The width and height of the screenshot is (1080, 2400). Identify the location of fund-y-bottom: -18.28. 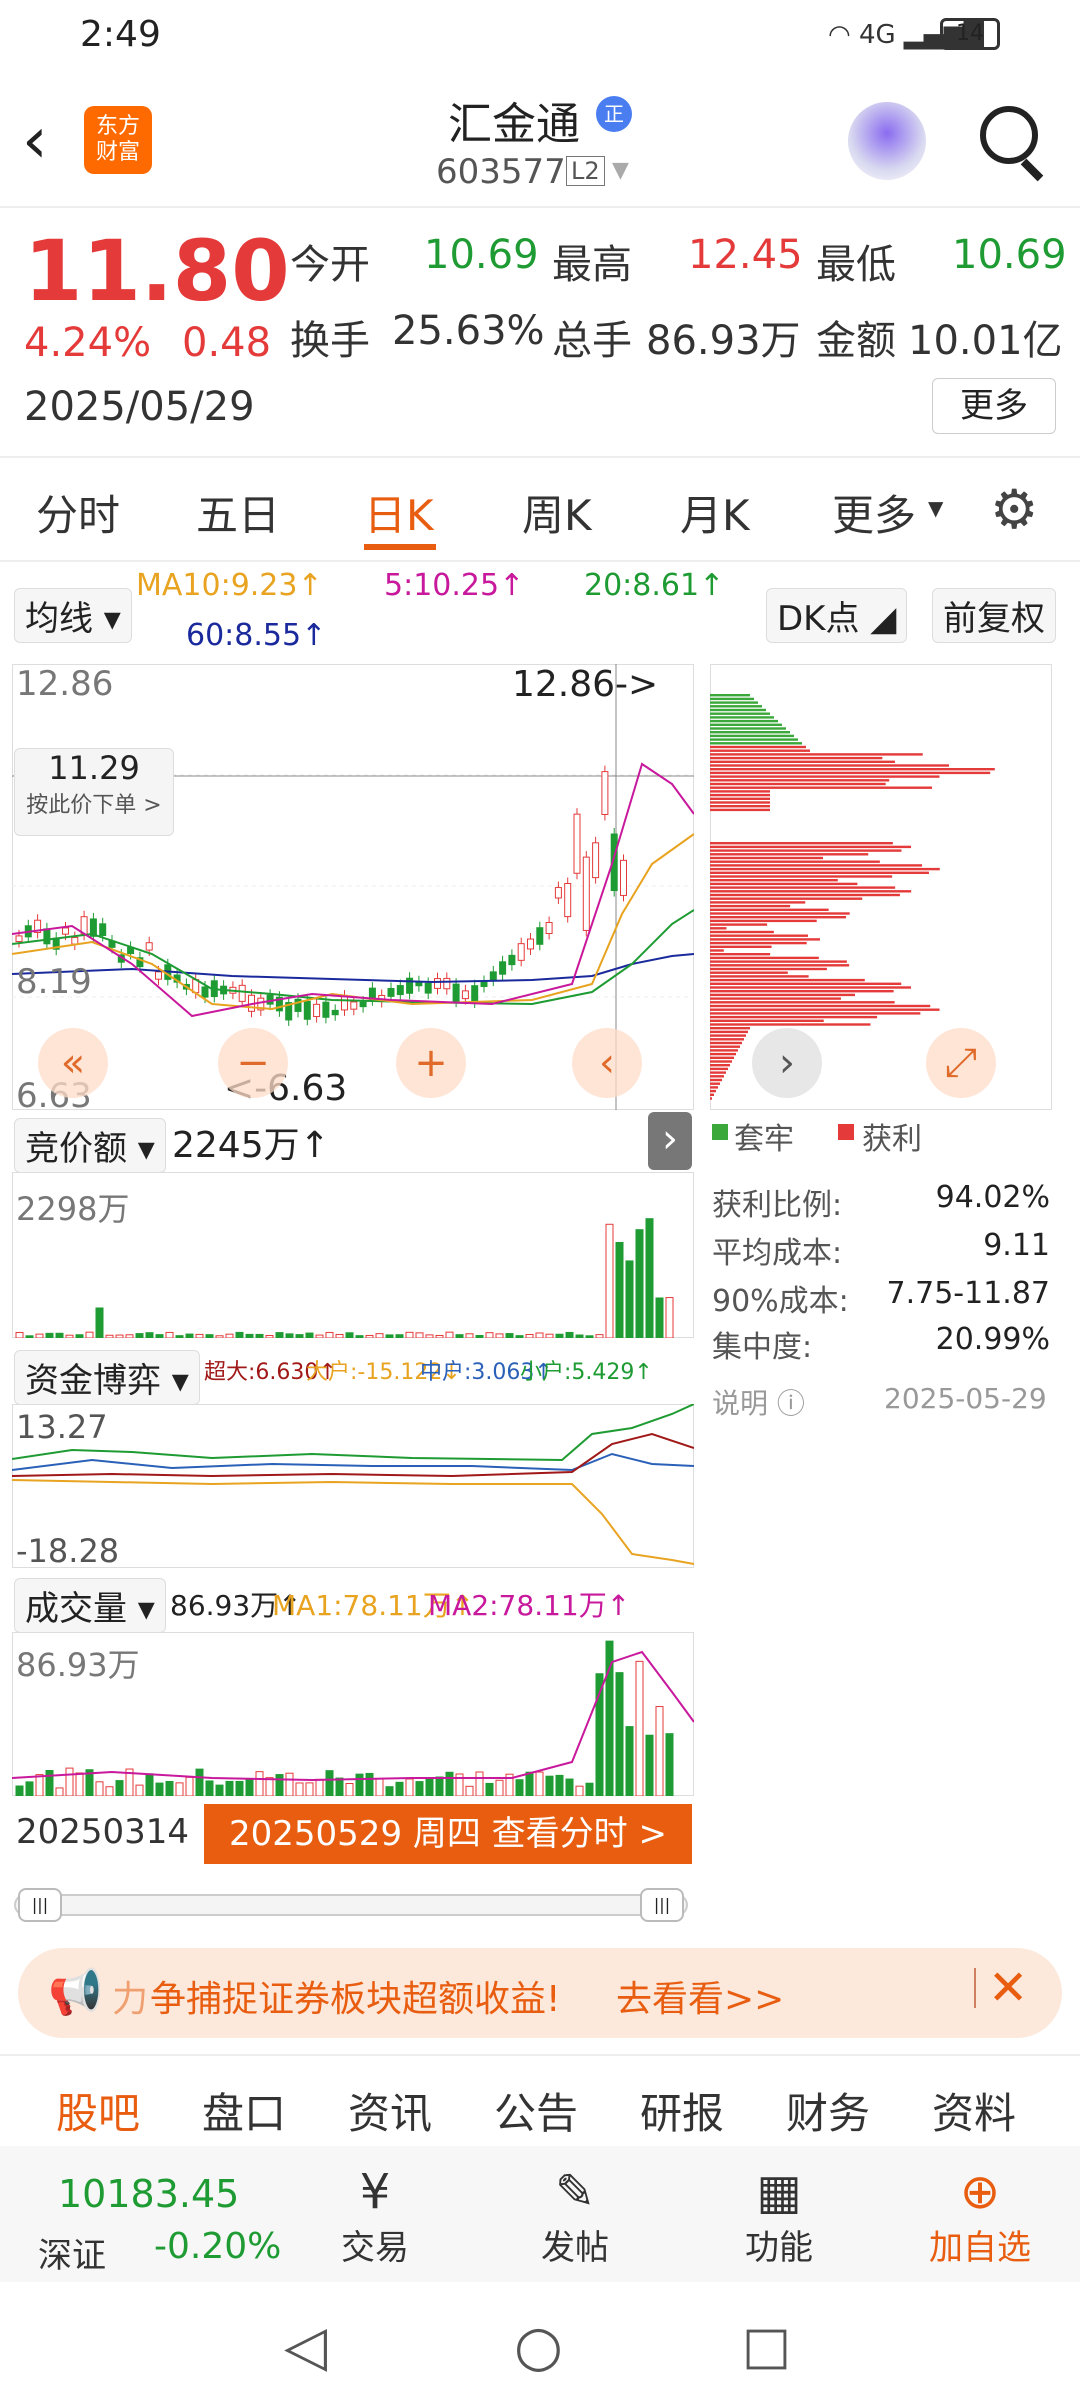
(68, 1551).